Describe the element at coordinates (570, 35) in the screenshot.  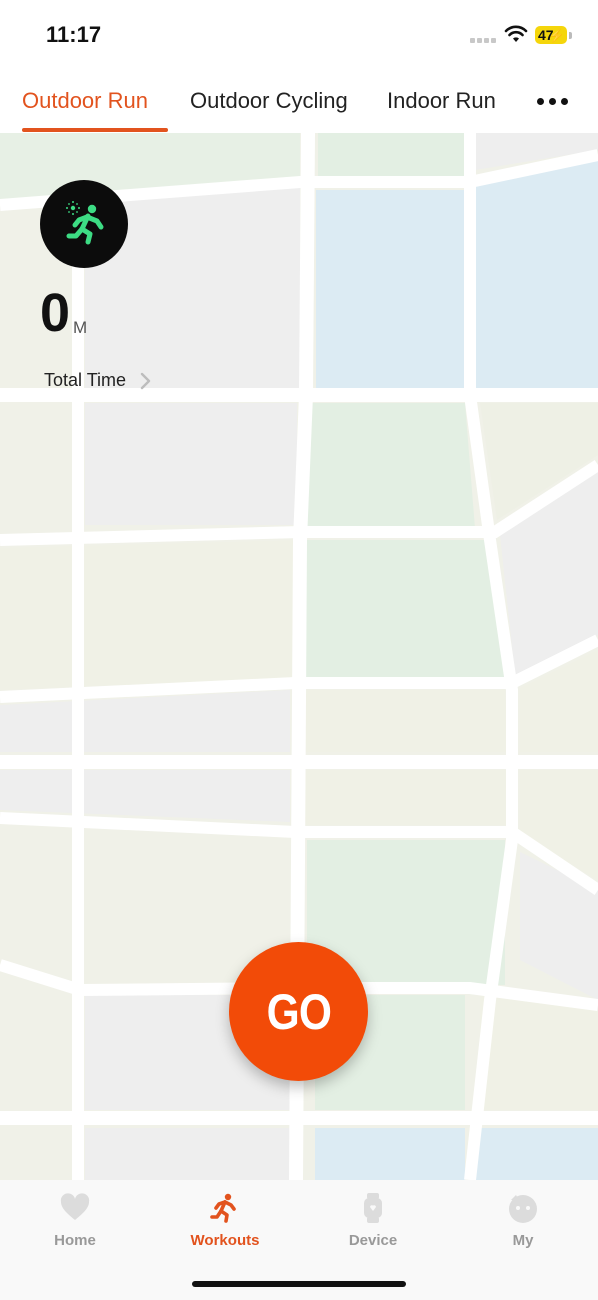
I see `battery-tip` at that location.